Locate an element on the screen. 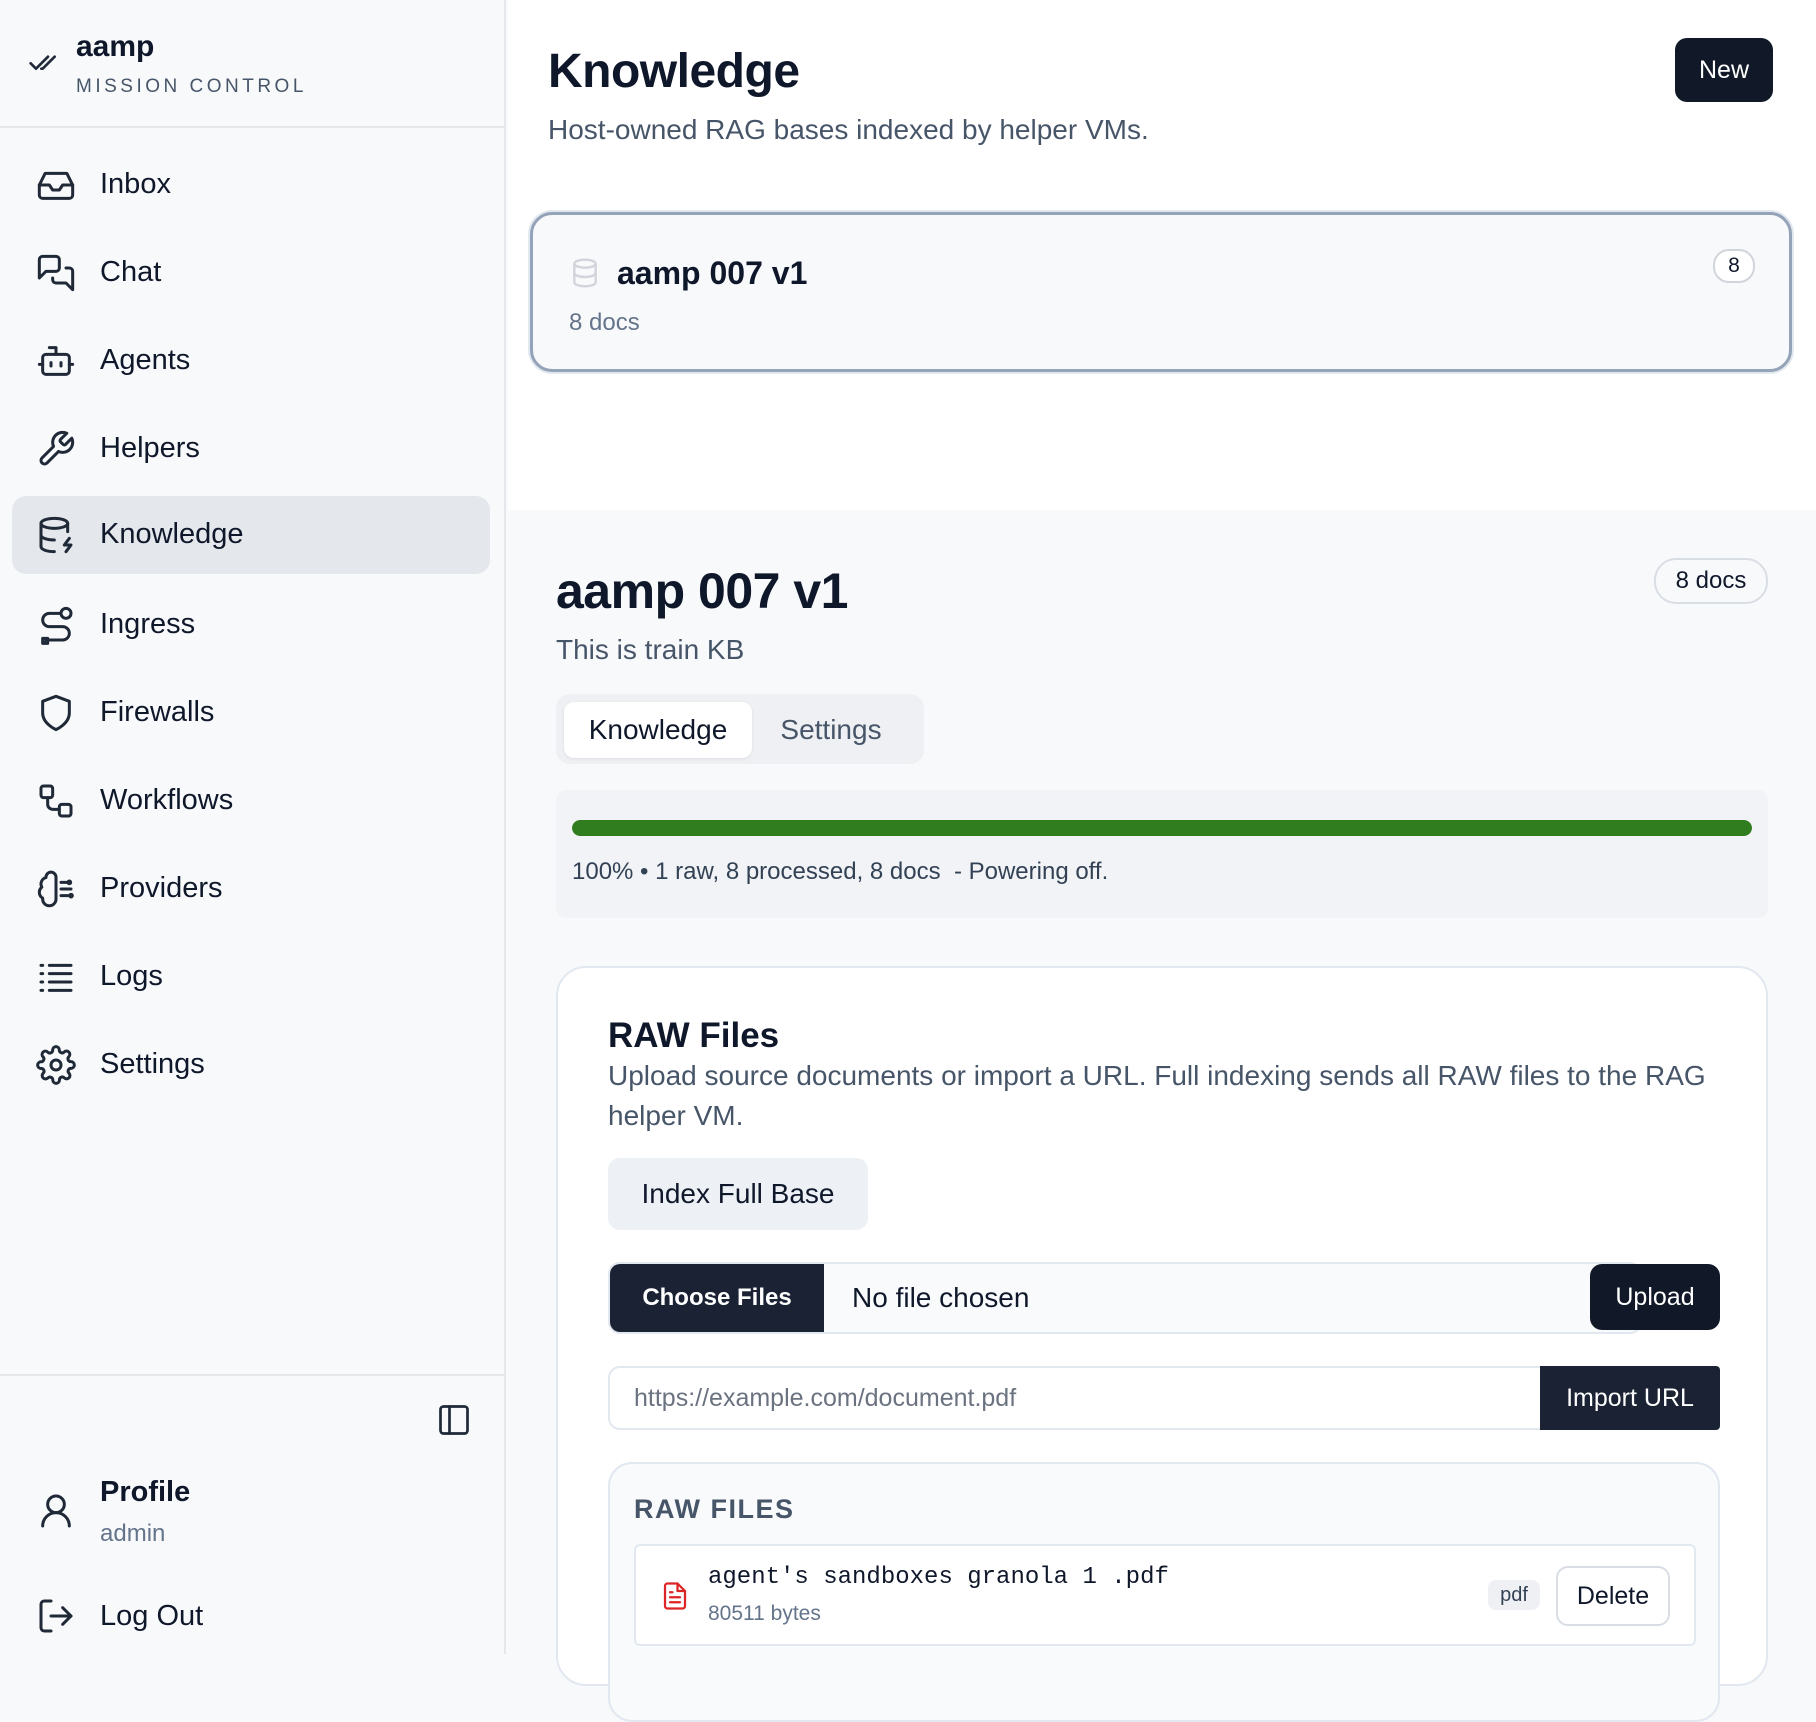 This screenshot has height=1722, width=1816. sidebar-item-label: Firewalls is located at coordinates (157, 712).